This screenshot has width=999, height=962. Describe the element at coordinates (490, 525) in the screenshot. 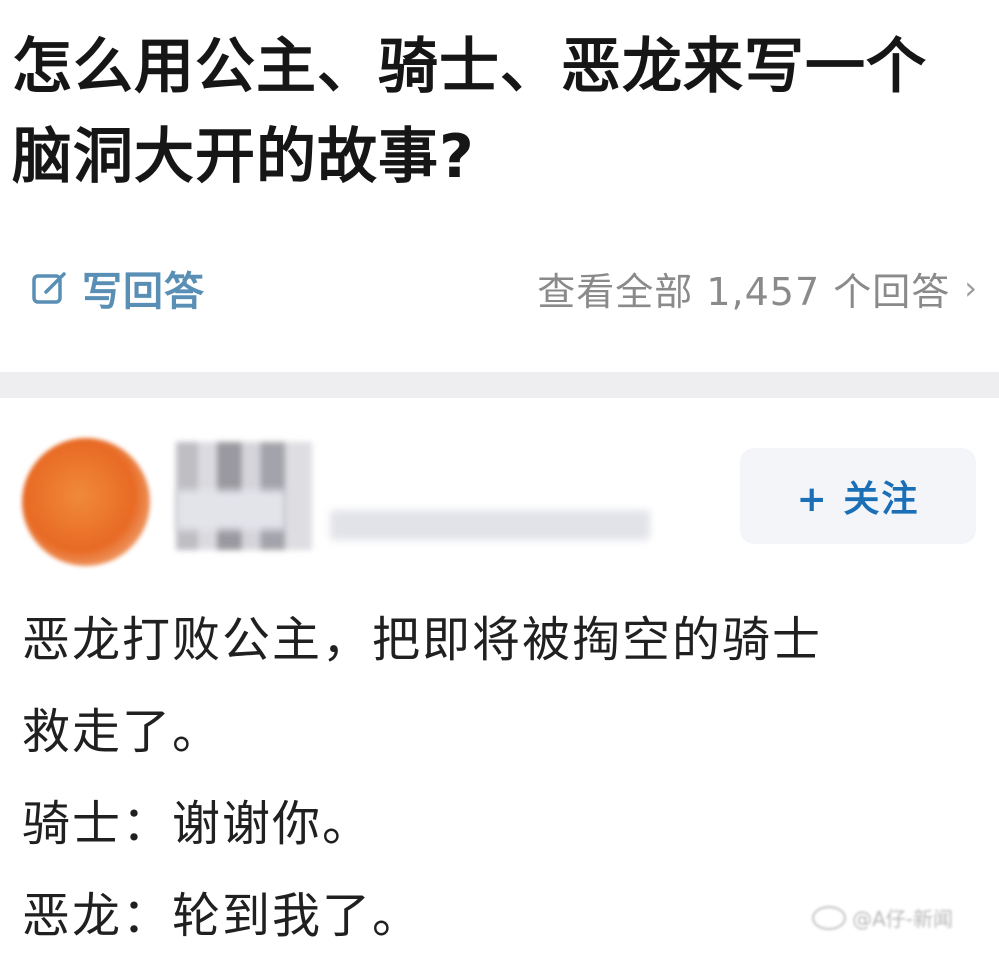

I see `author-meta-blurred` at that location.